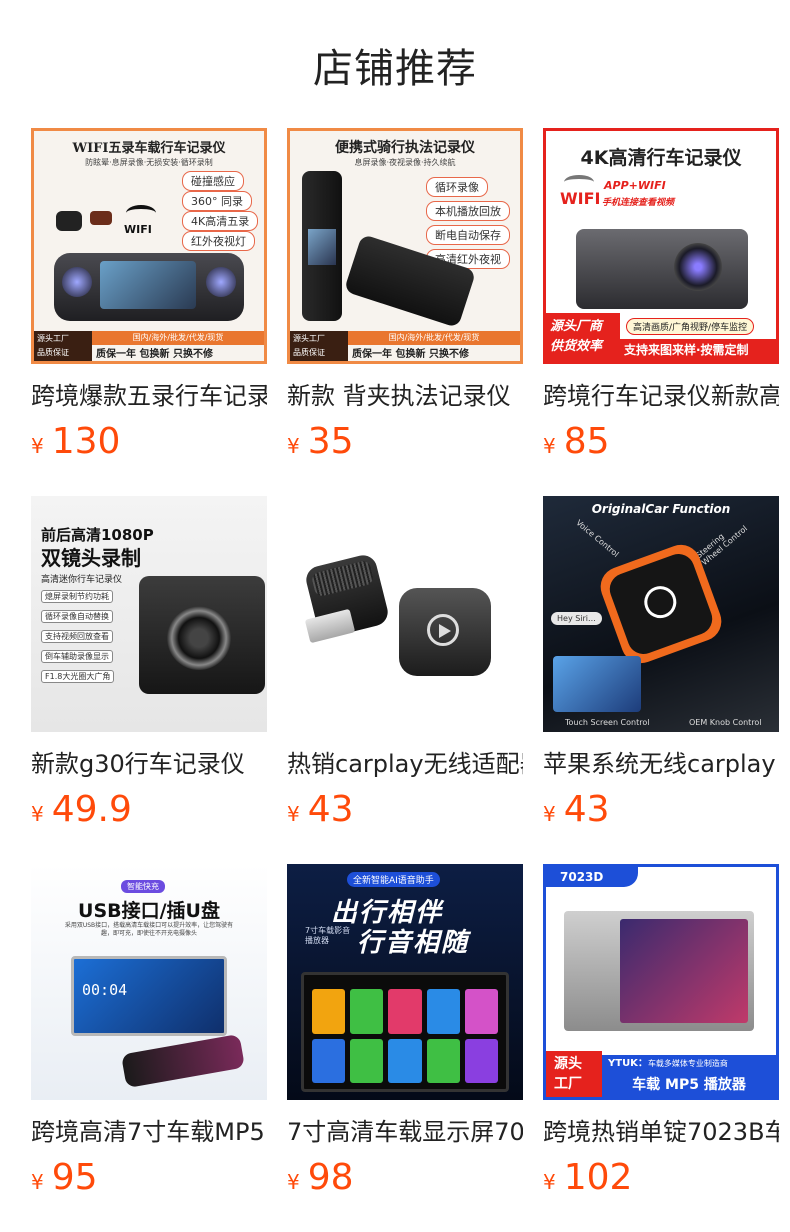  What do you see at coordinates (405, 162) in the screenshot?
I see `image-subline: 息屏录像·夜视录像·持久续航` at bounding box center [405, 162].